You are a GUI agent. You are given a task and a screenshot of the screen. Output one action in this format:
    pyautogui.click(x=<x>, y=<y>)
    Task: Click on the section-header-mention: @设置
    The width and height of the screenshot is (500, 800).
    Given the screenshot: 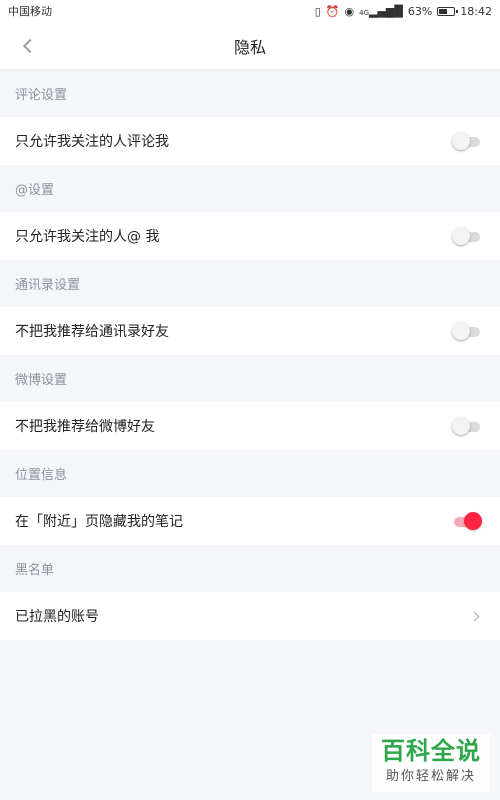 What is the action you would take?
    pyautogui.click(x=250, y=188)
    